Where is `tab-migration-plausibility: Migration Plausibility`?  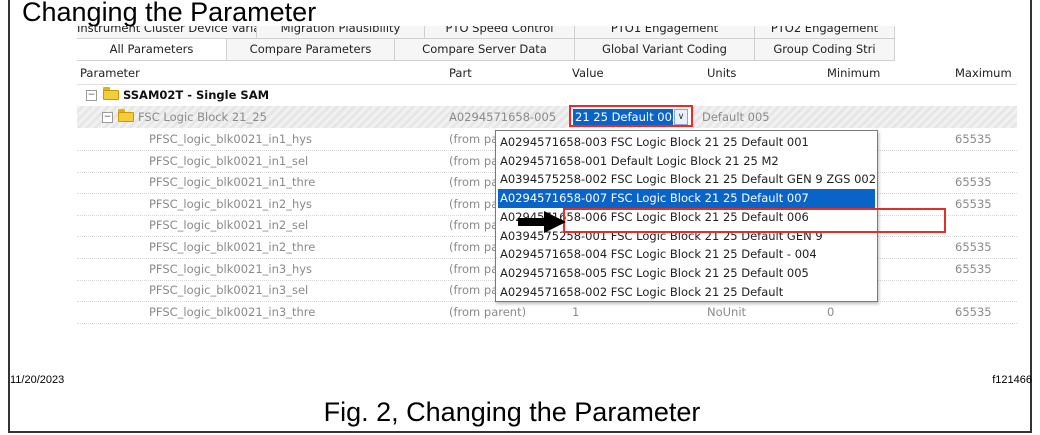 tab-migration-plausibility: Migration Plausibility is located at coordinates (341, 32).